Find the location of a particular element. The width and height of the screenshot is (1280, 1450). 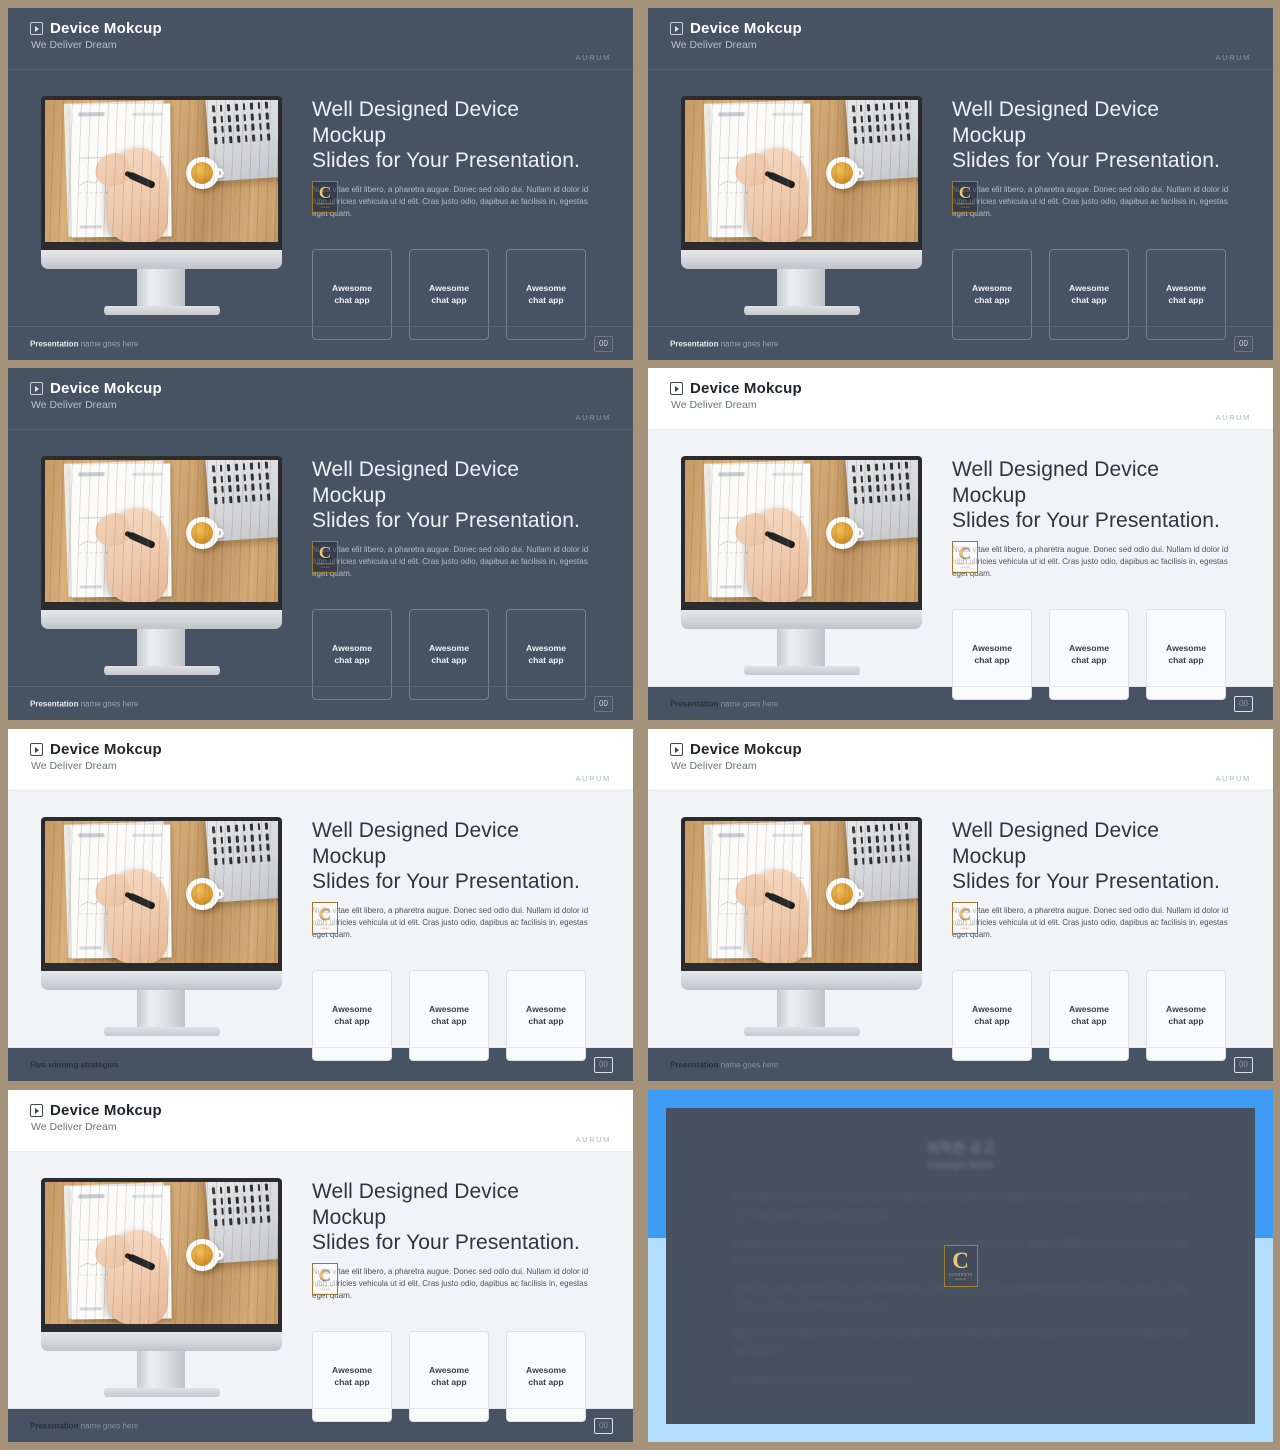

document-subheading-bar is located at coordinates (787, 115).